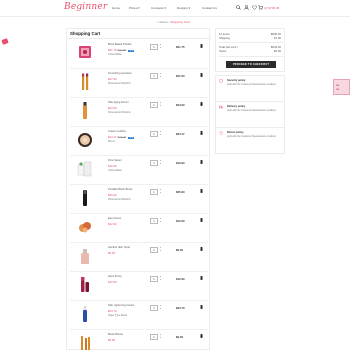 The width and height of the screenshot is (350, 350). I want to click on product-name: Blush Brenia, so click(115, 334).